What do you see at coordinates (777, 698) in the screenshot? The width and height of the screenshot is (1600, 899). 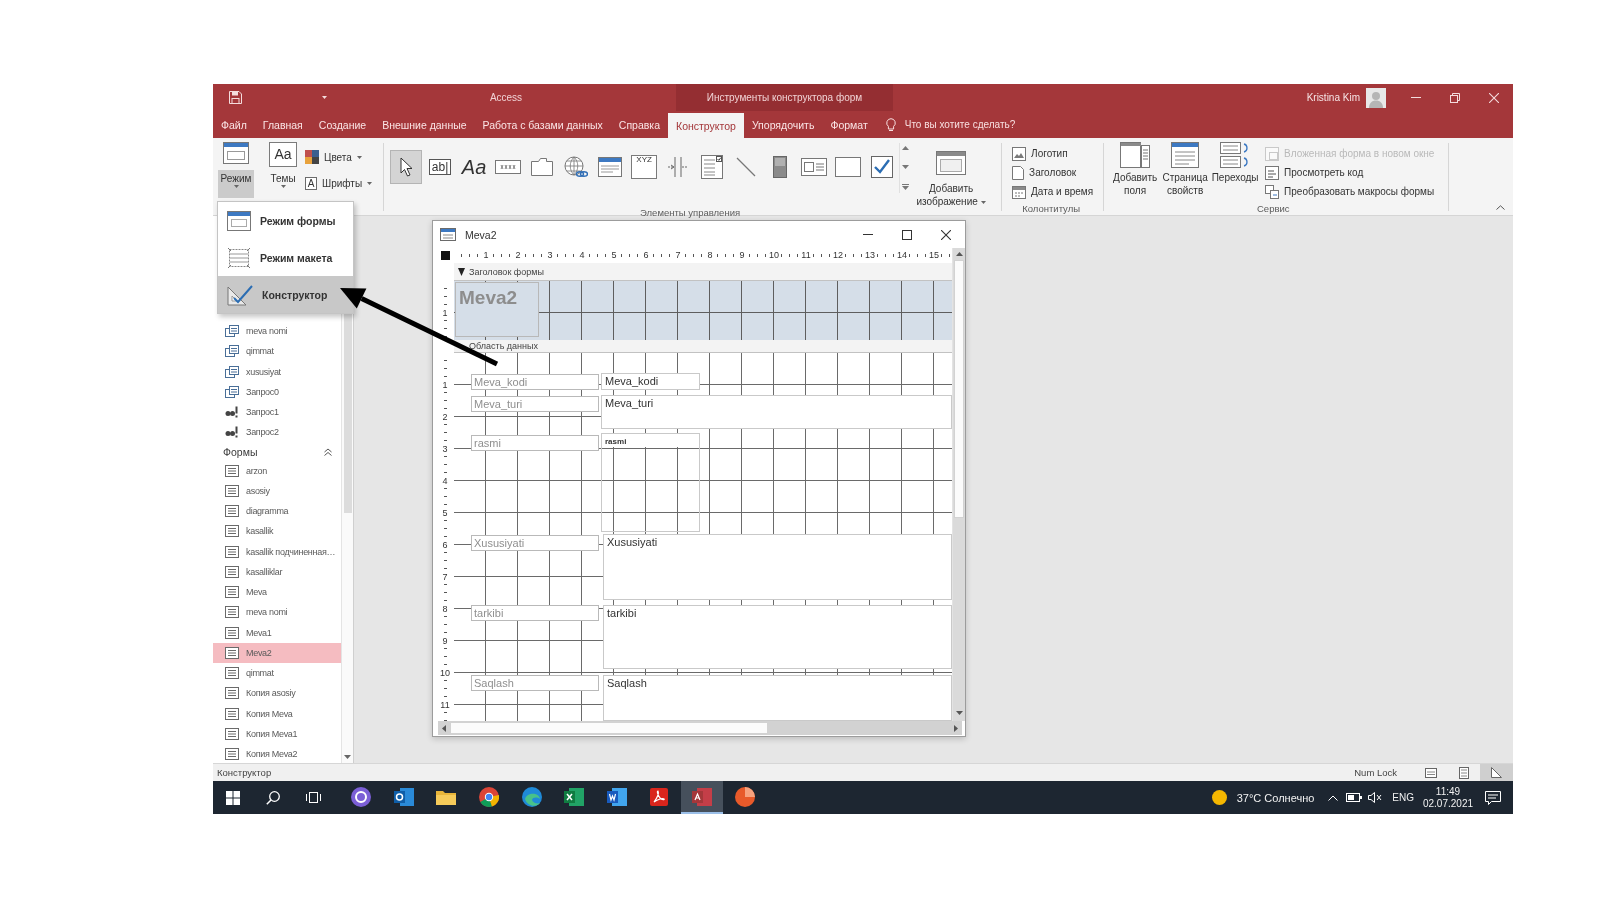 I see `text-box-control: Saqlash` at bounding box center [777, 698].